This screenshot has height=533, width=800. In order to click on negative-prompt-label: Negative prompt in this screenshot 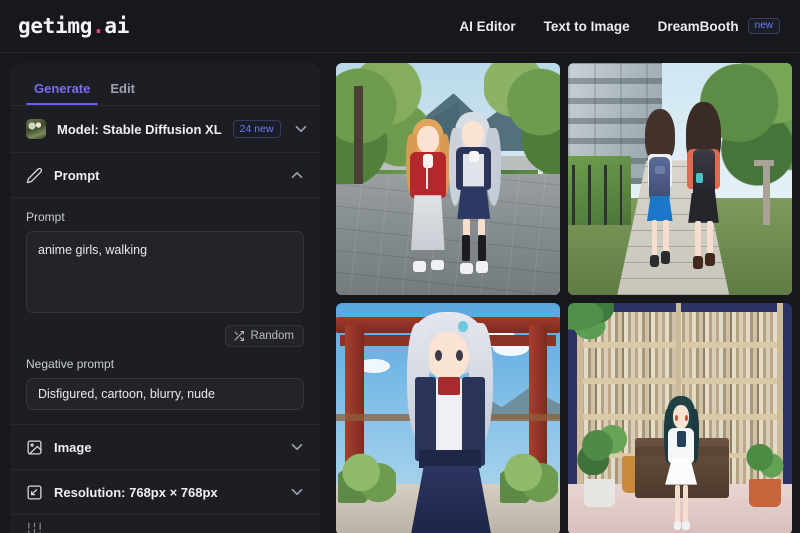, I will do `click(70, 364)`.